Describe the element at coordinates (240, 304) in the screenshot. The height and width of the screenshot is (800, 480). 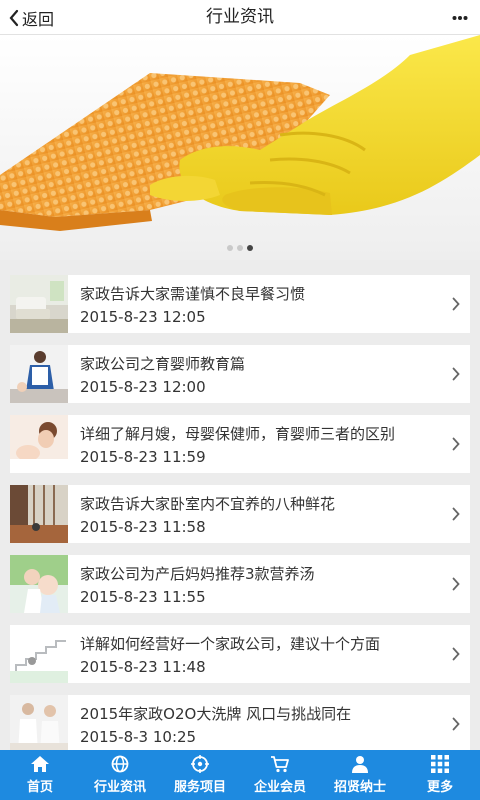
I see `list-item: 家政告诉大家需谨慎不良早餐习惯 2015-8-23 12:05` at that location.